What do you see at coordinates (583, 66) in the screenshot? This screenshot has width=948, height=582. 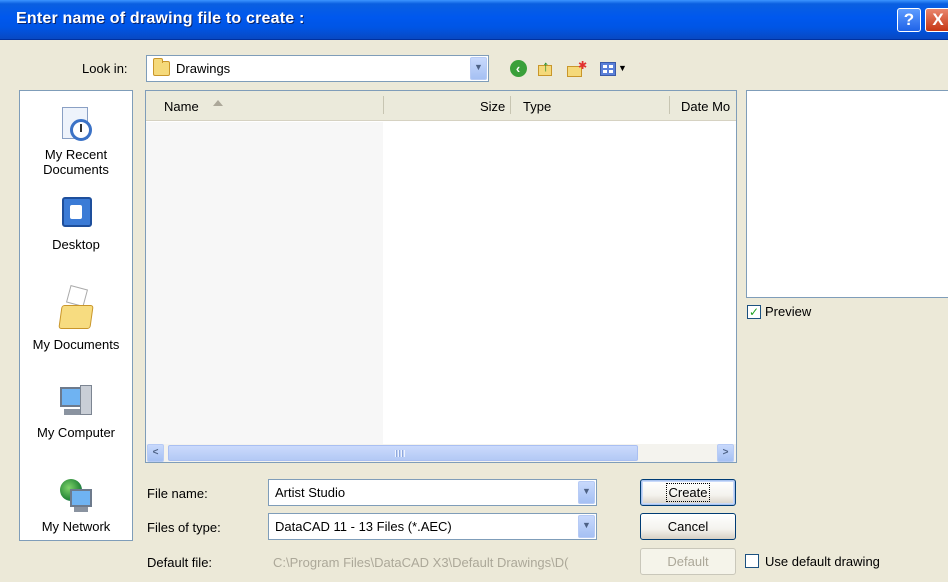 I see `sparkle-icon: ✱` at bounding box center [583, 66].